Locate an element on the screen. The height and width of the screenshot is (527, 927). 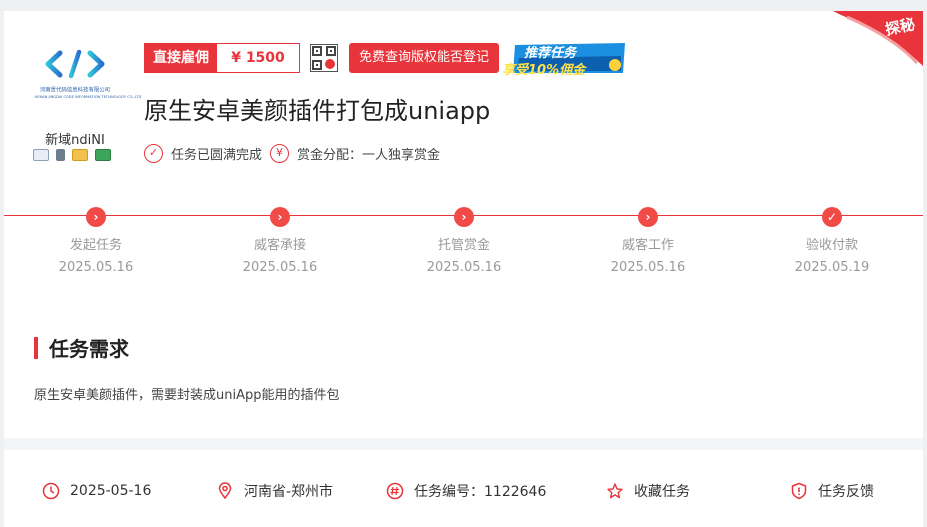
step-label: 托管赏金 is located at coordinates (463, 245).